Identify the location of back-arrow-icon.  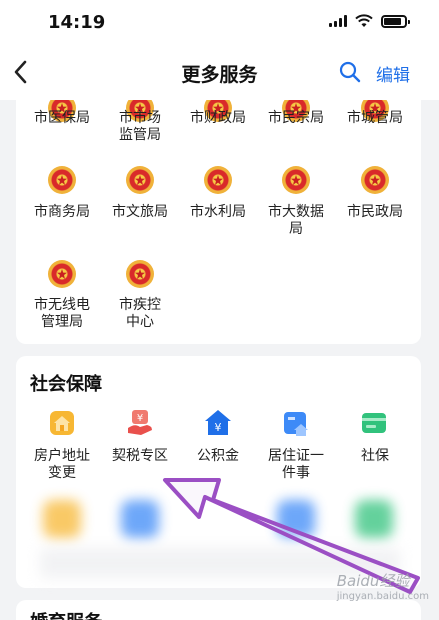
(22, 72).